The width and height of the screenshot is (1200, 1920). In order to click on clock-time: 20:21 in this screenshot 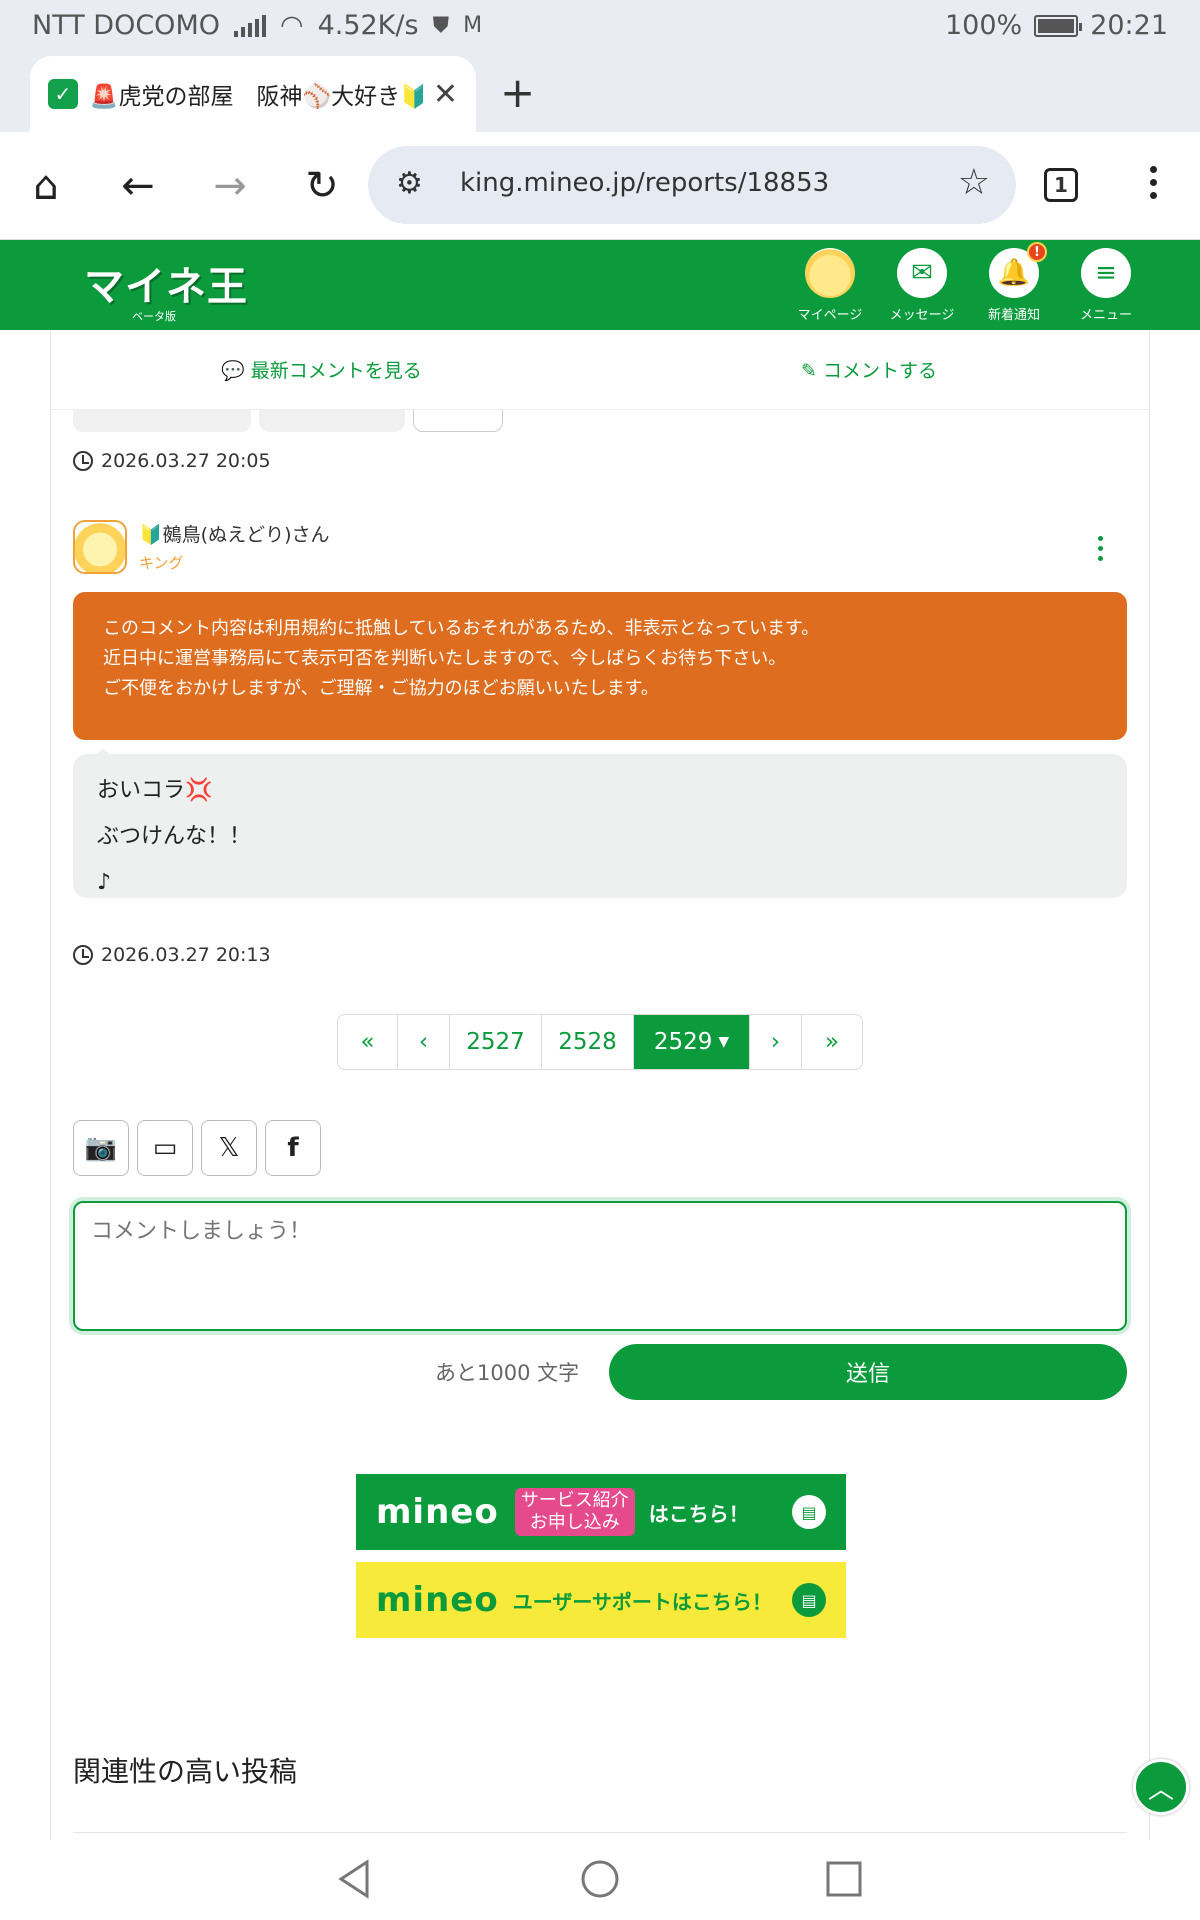, I will do `click(1129, 25)`.